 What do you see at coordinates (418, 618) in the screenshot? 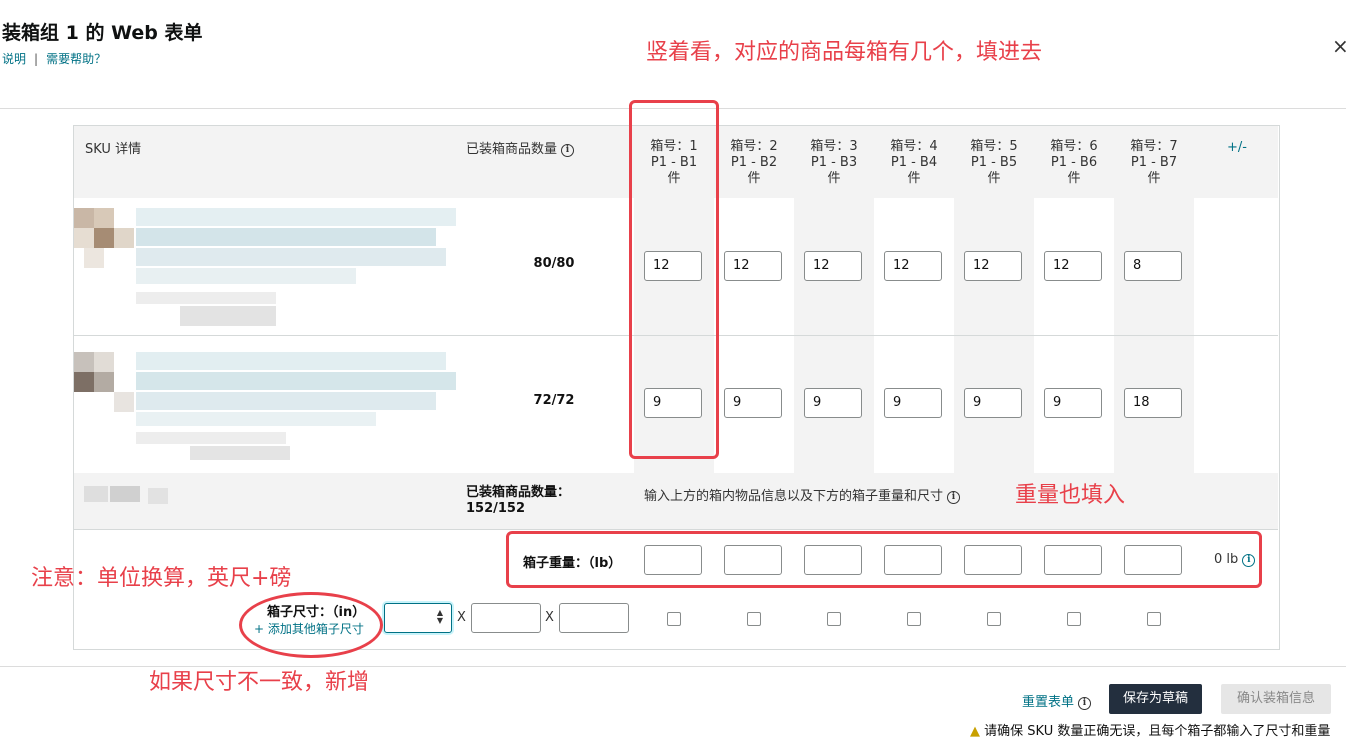
I see `box-length-stepper: ▲ ▼` at bounding box center [418, 618].